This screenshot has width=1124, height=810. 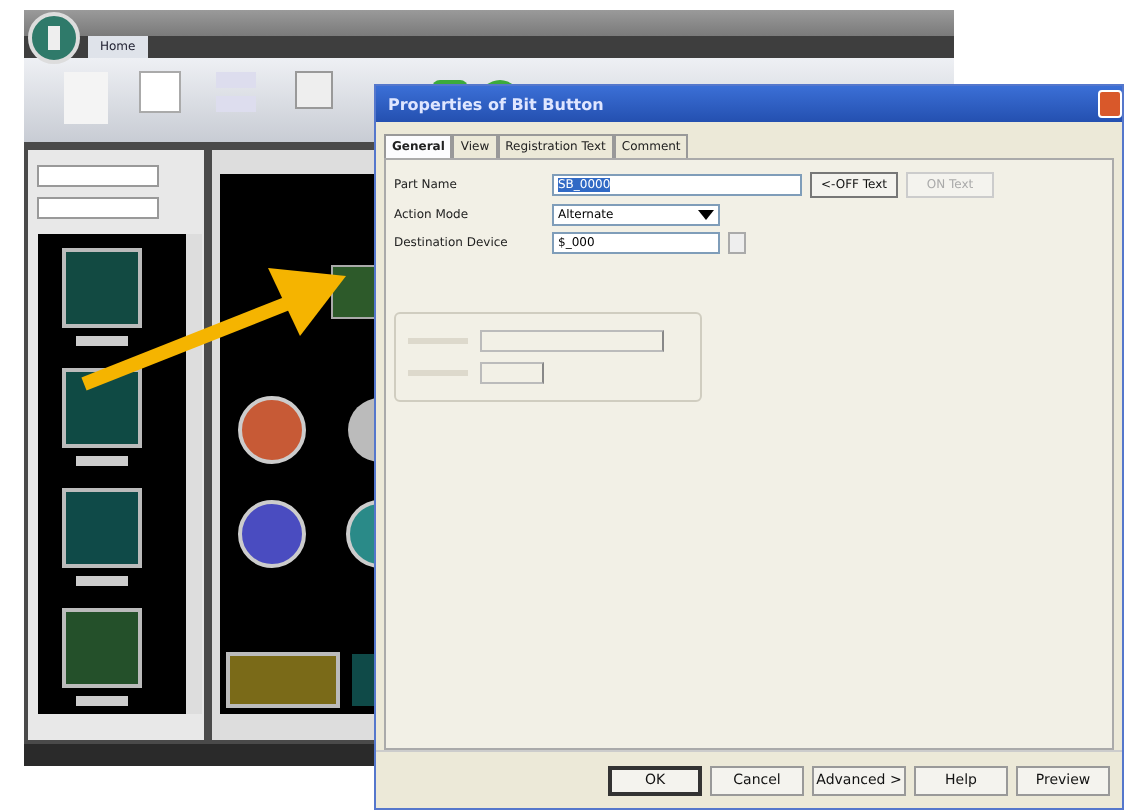 What do you see at coordinates (1110, 104) in the screenshot?
I see `close-button` at bounding box center [1110, 104].